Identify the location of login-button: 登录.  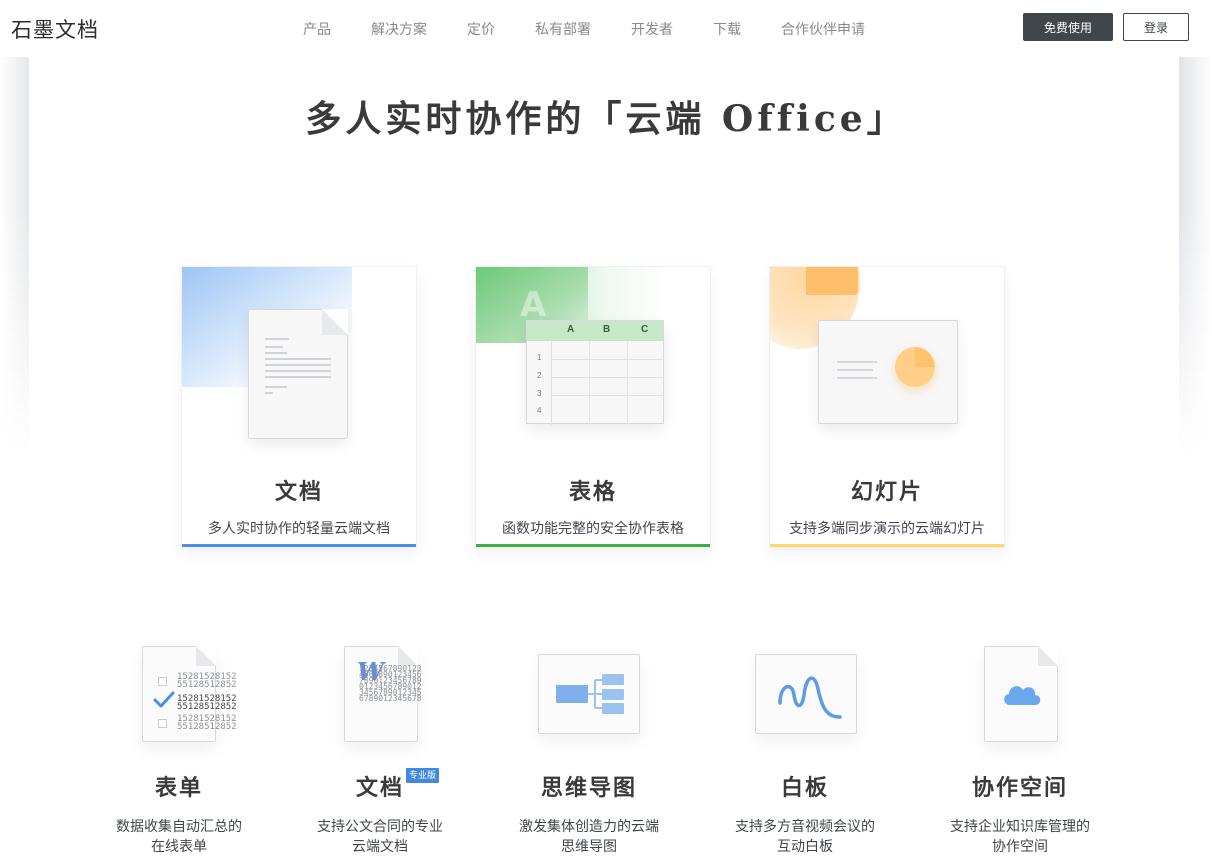
(1156, 27).